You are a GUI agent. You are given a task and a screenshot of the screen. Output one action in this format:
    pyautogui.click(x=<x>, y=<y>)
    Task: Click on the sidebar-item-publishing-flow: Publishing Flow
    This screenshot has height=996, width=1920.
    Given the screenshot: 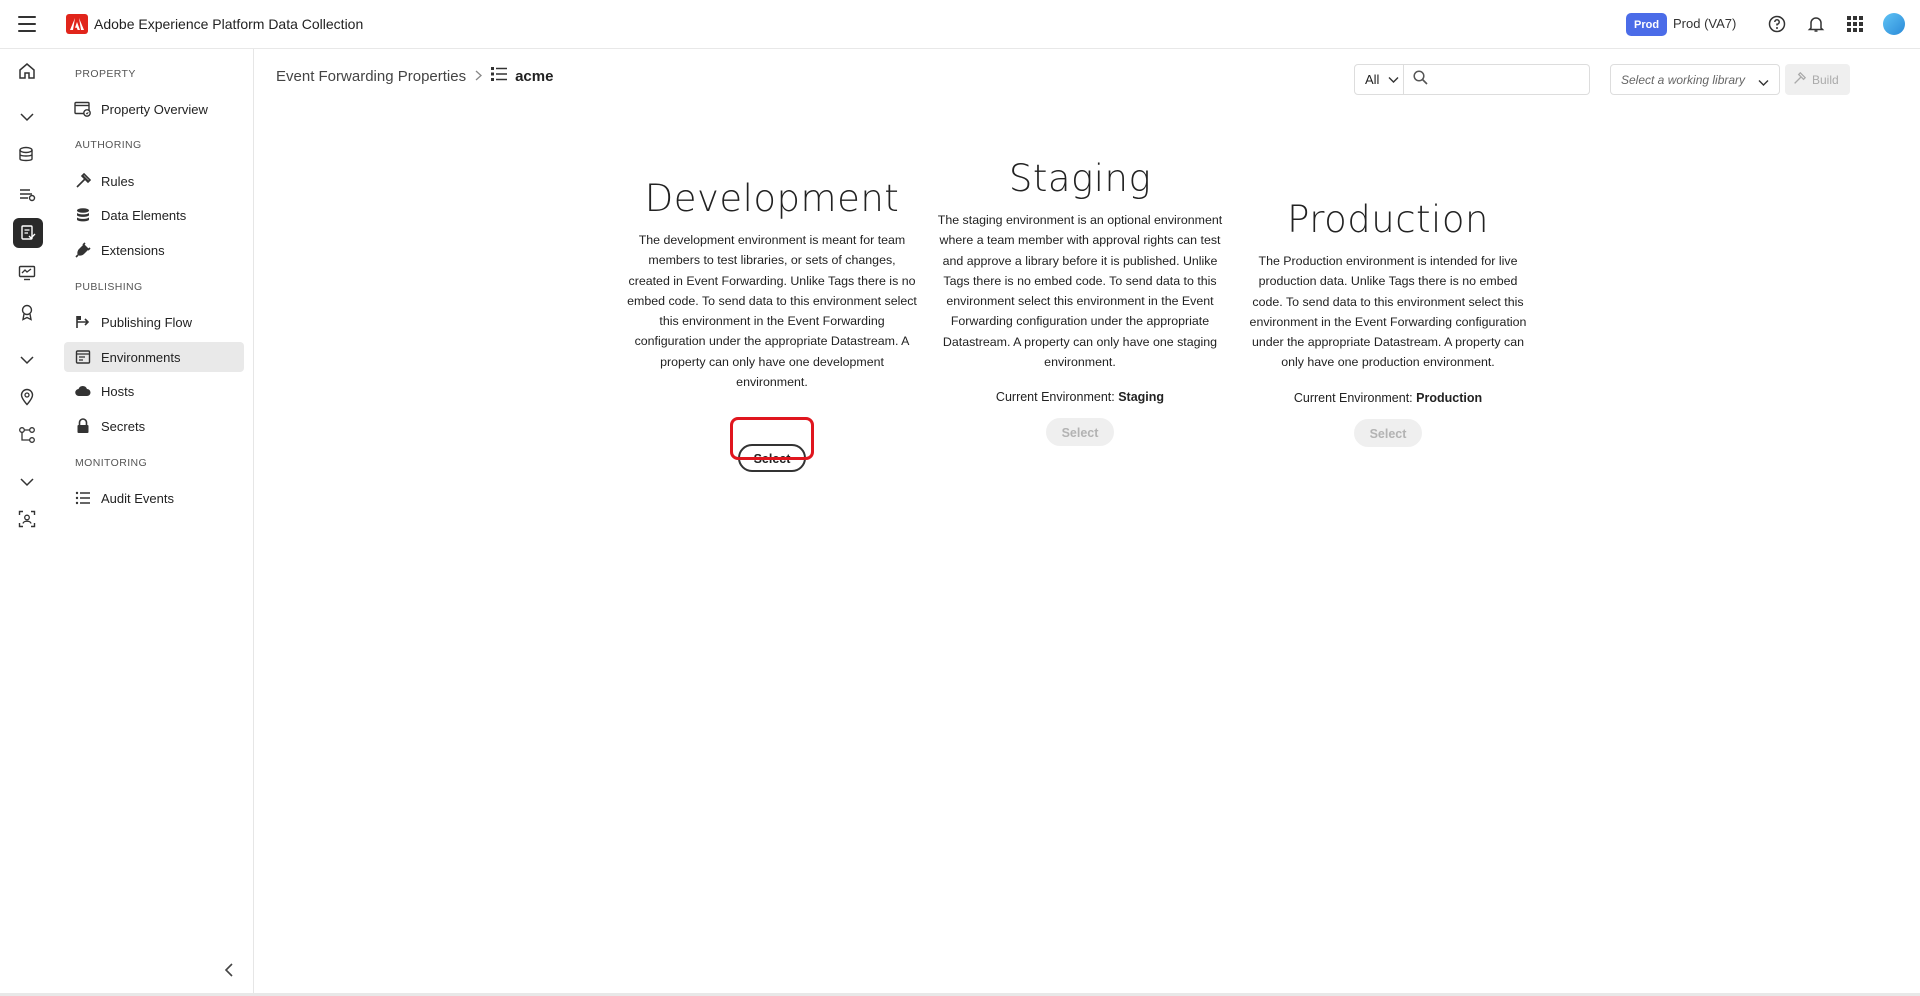 What is the action you would take?
    pyautogui.click(x=154, y=322)
    